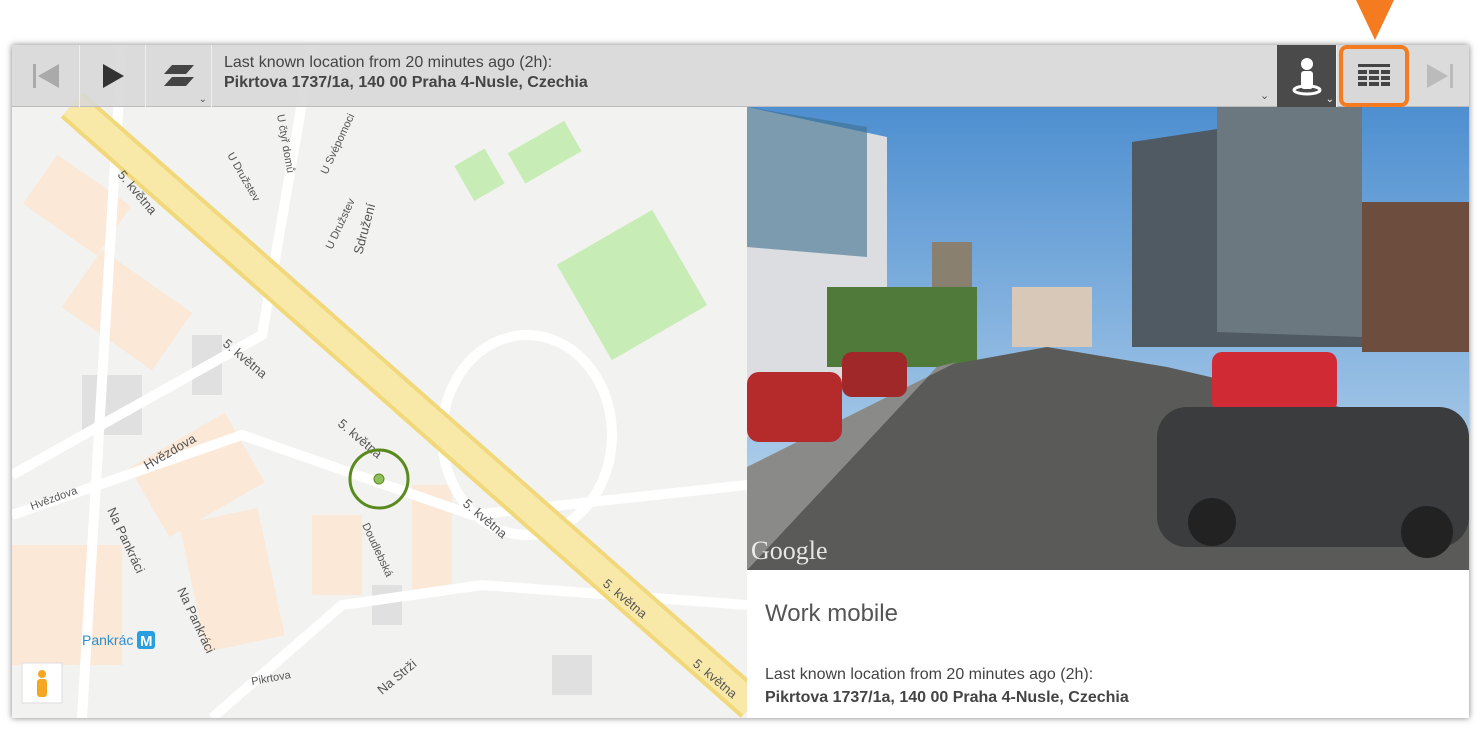 The height and width of the screenshot is (729, 1480). What do you see at coordinates (107, 640) in the screenshot?
I see `station-label: Pankrác` at bounding box center [107, 640].